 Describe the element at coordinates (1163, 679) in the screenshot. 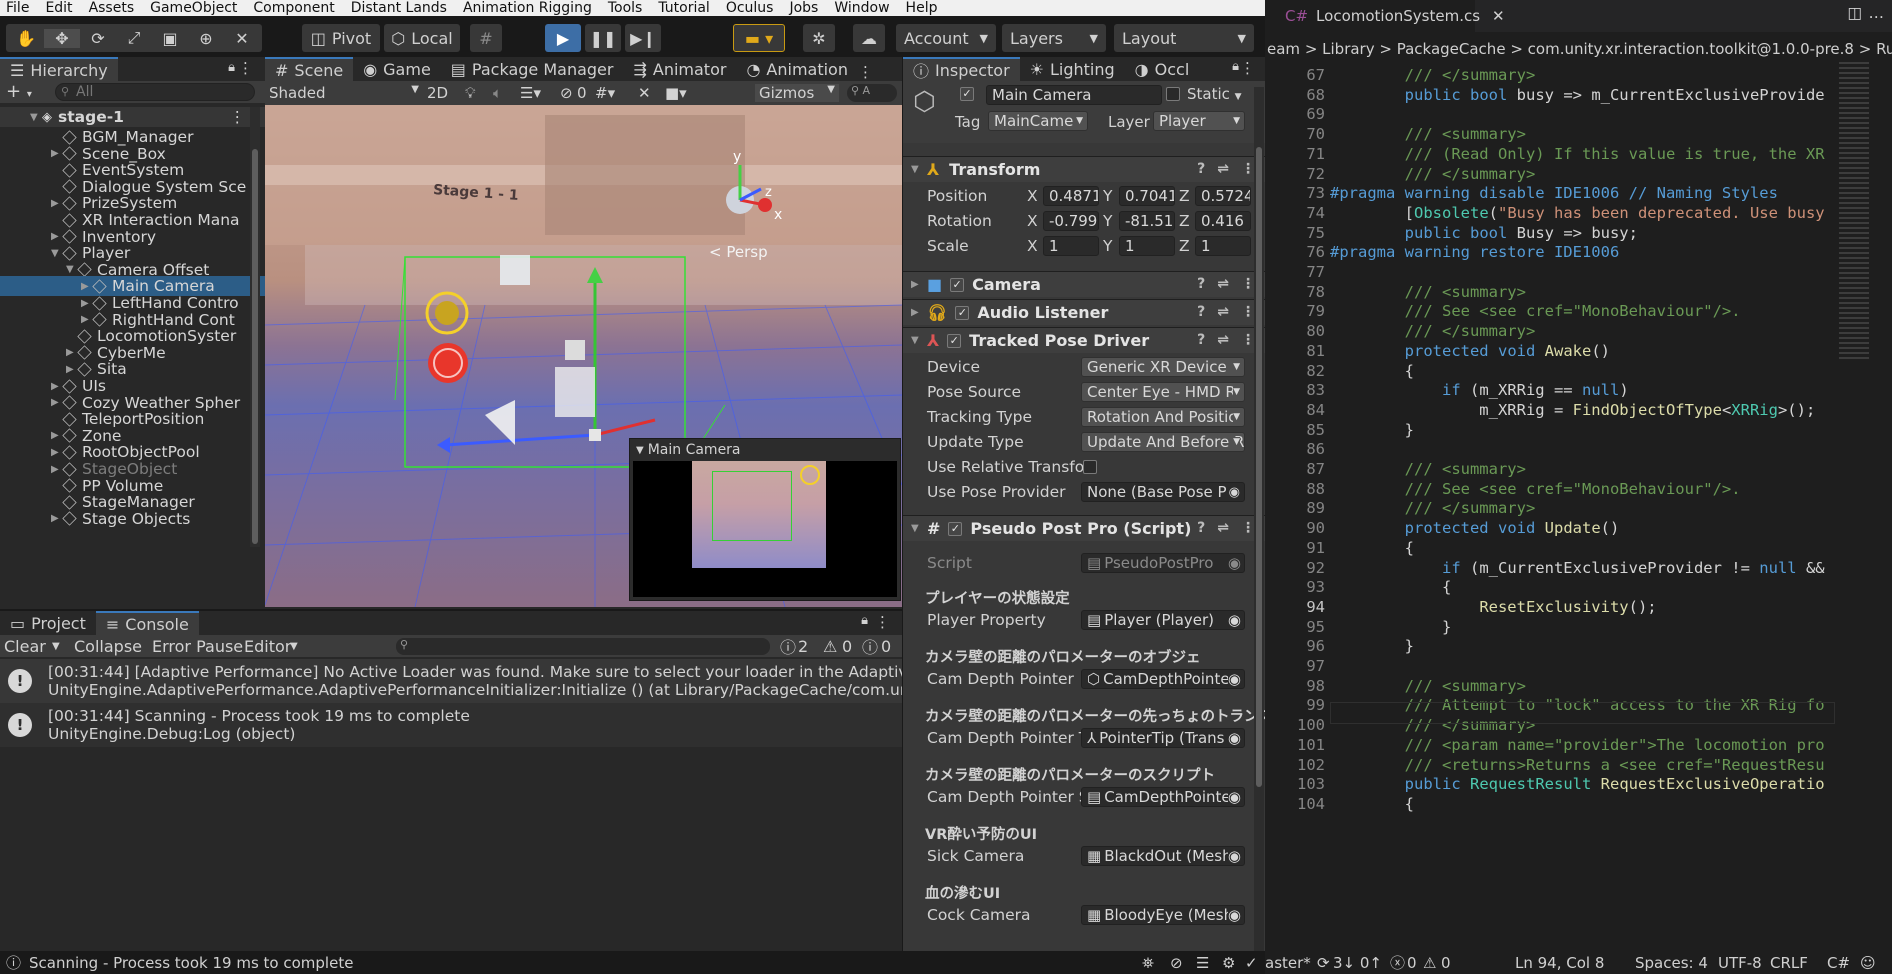

I see `object-reference-field: ⬡ CamDepthPointe ◉` at that location.